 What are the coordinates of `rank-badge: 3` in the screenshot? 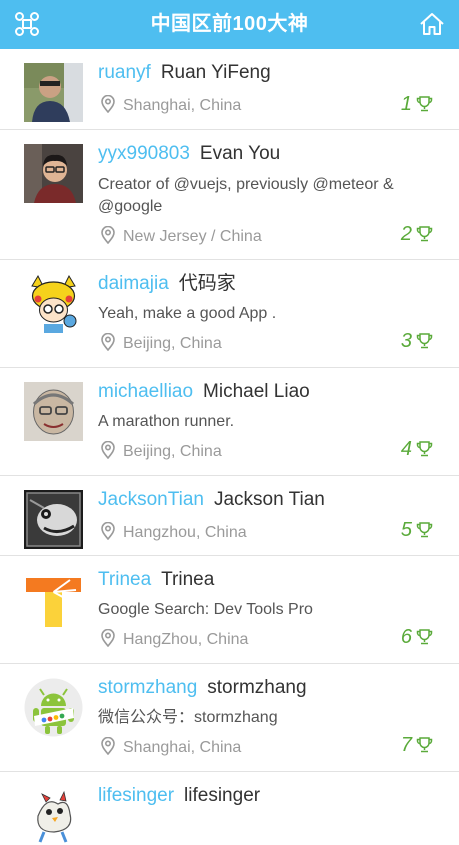 It's located at (417, 341).